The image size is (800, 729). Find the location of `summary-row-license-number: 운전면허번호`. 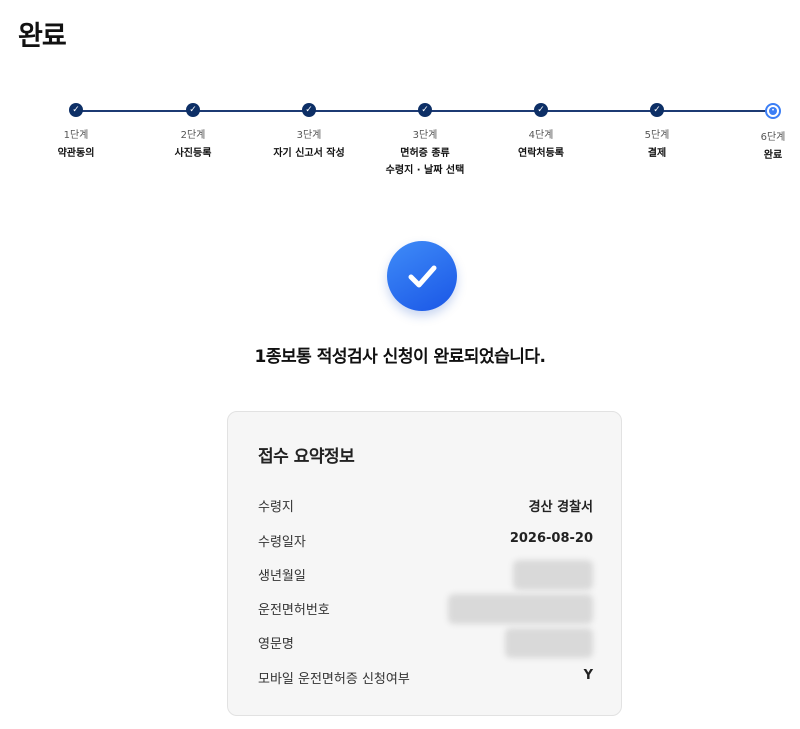

summary-row-license-number: 운전면허번호 is located at coordinates (425, 609).